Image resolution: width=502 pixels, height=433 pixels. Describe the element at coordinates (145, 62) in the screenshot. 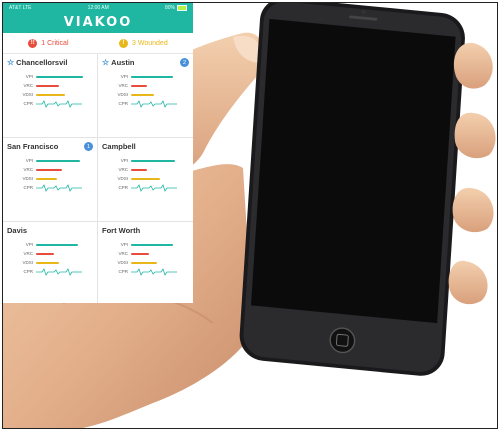

I see `site-title: ☆ Austin` at that location.